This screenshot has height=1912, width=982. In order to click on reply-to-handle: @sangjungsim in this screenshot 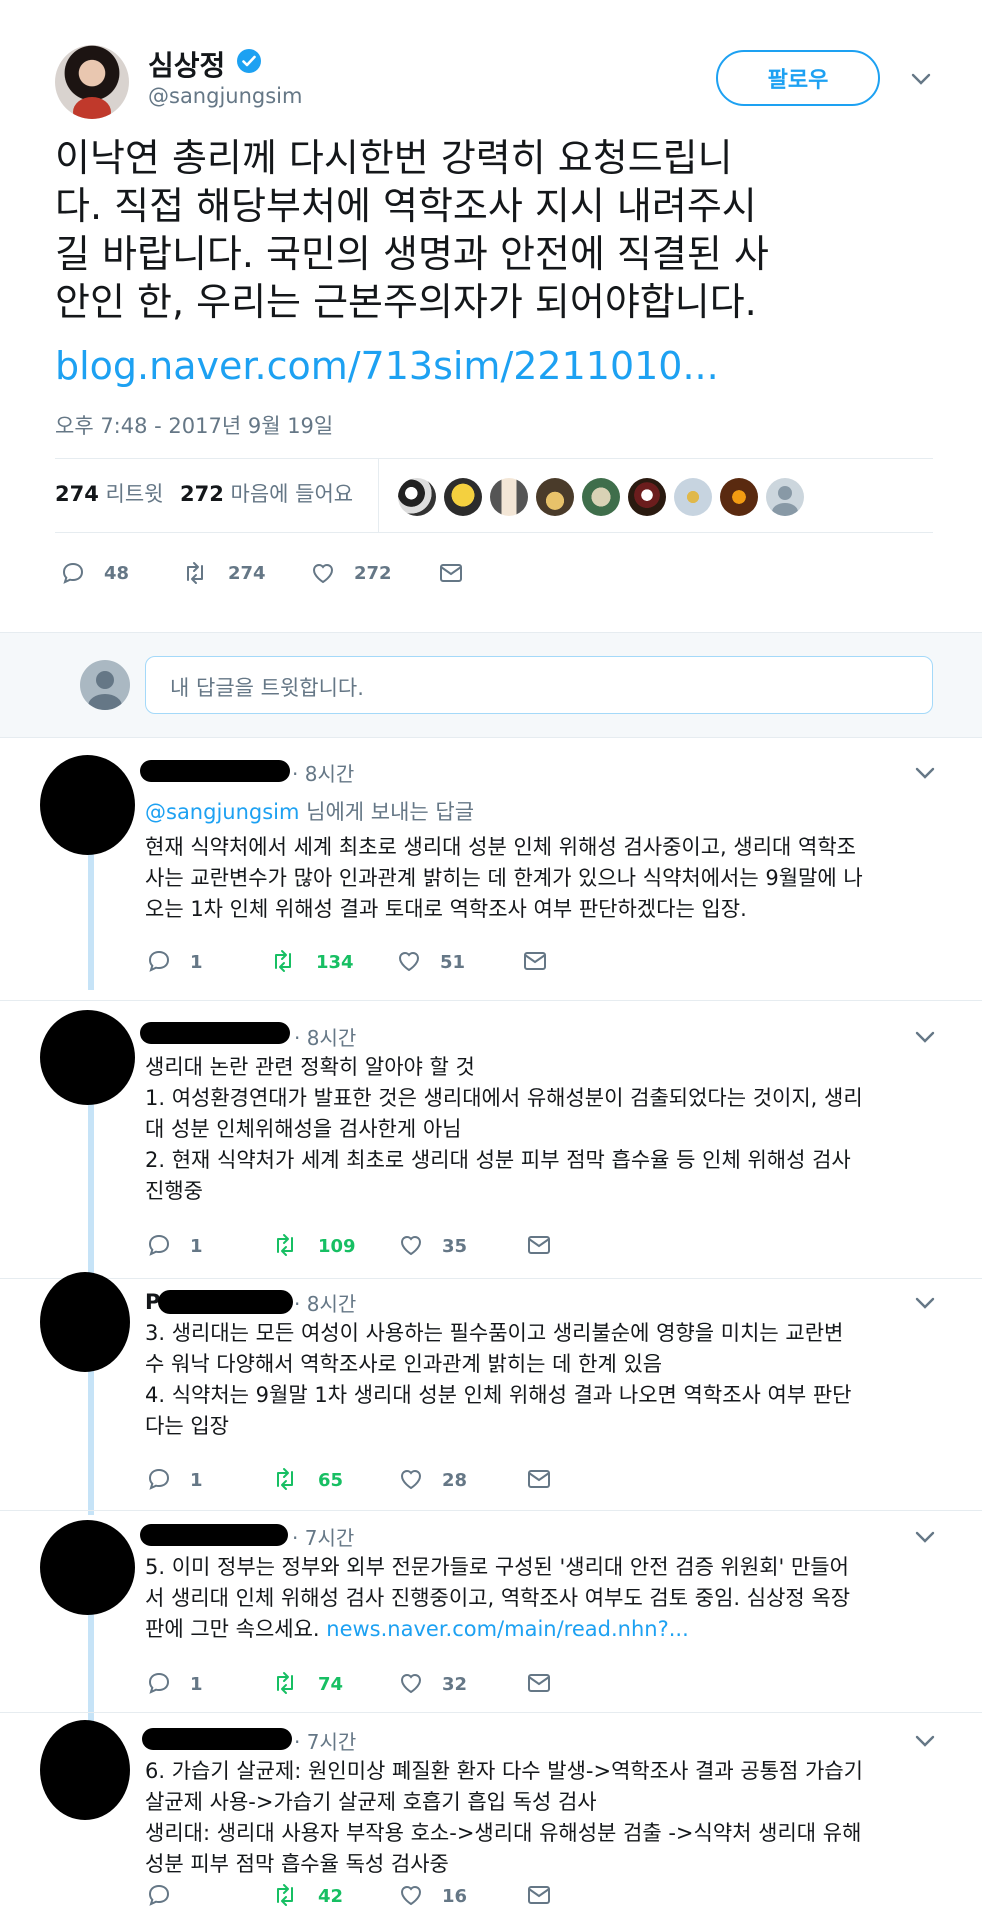, I will do `click(222, 812)`.